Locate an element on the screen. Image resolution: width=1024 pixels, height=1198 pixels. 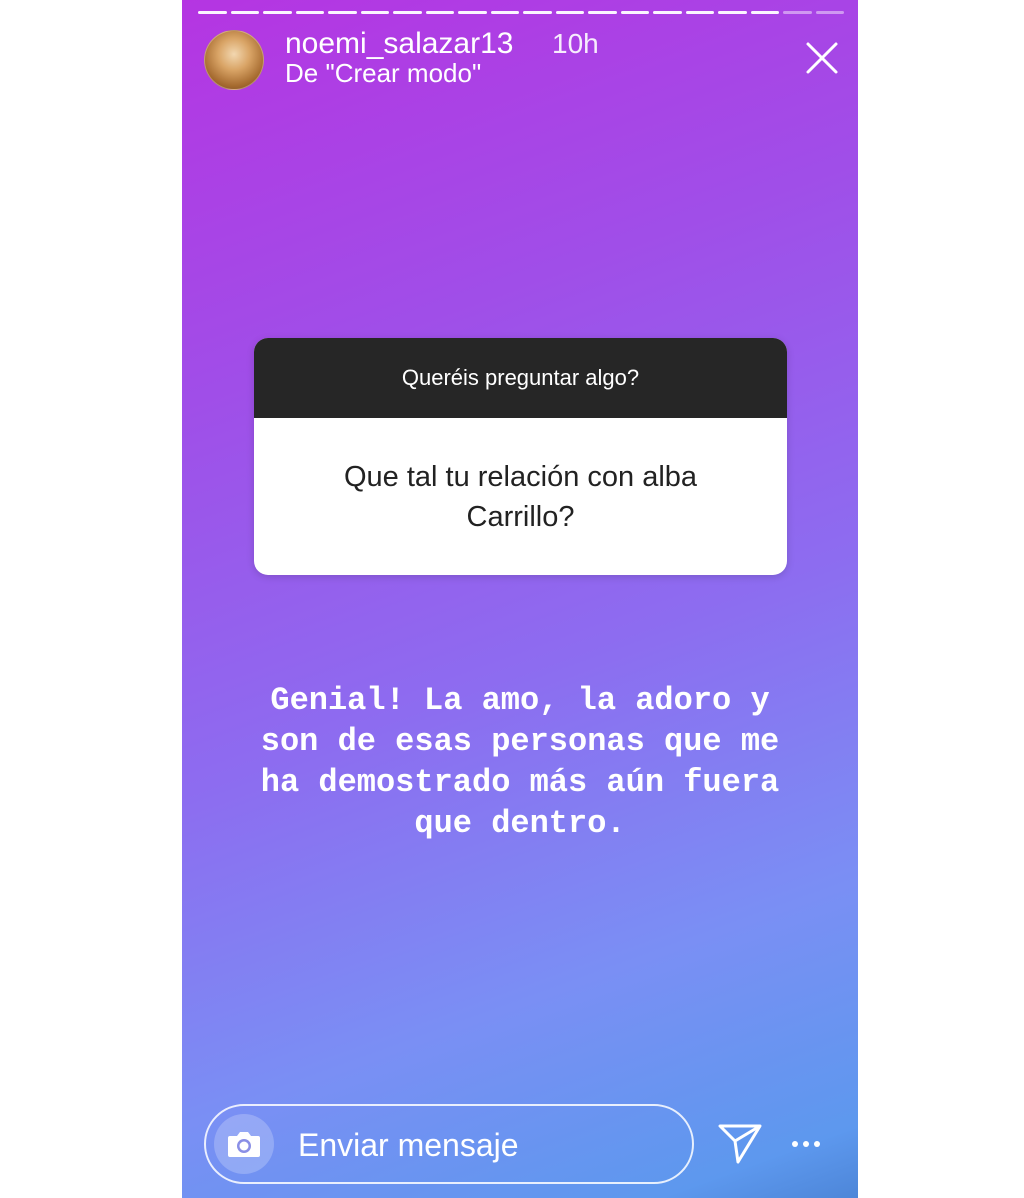
more-icon is located at coordinates (806, 1144).